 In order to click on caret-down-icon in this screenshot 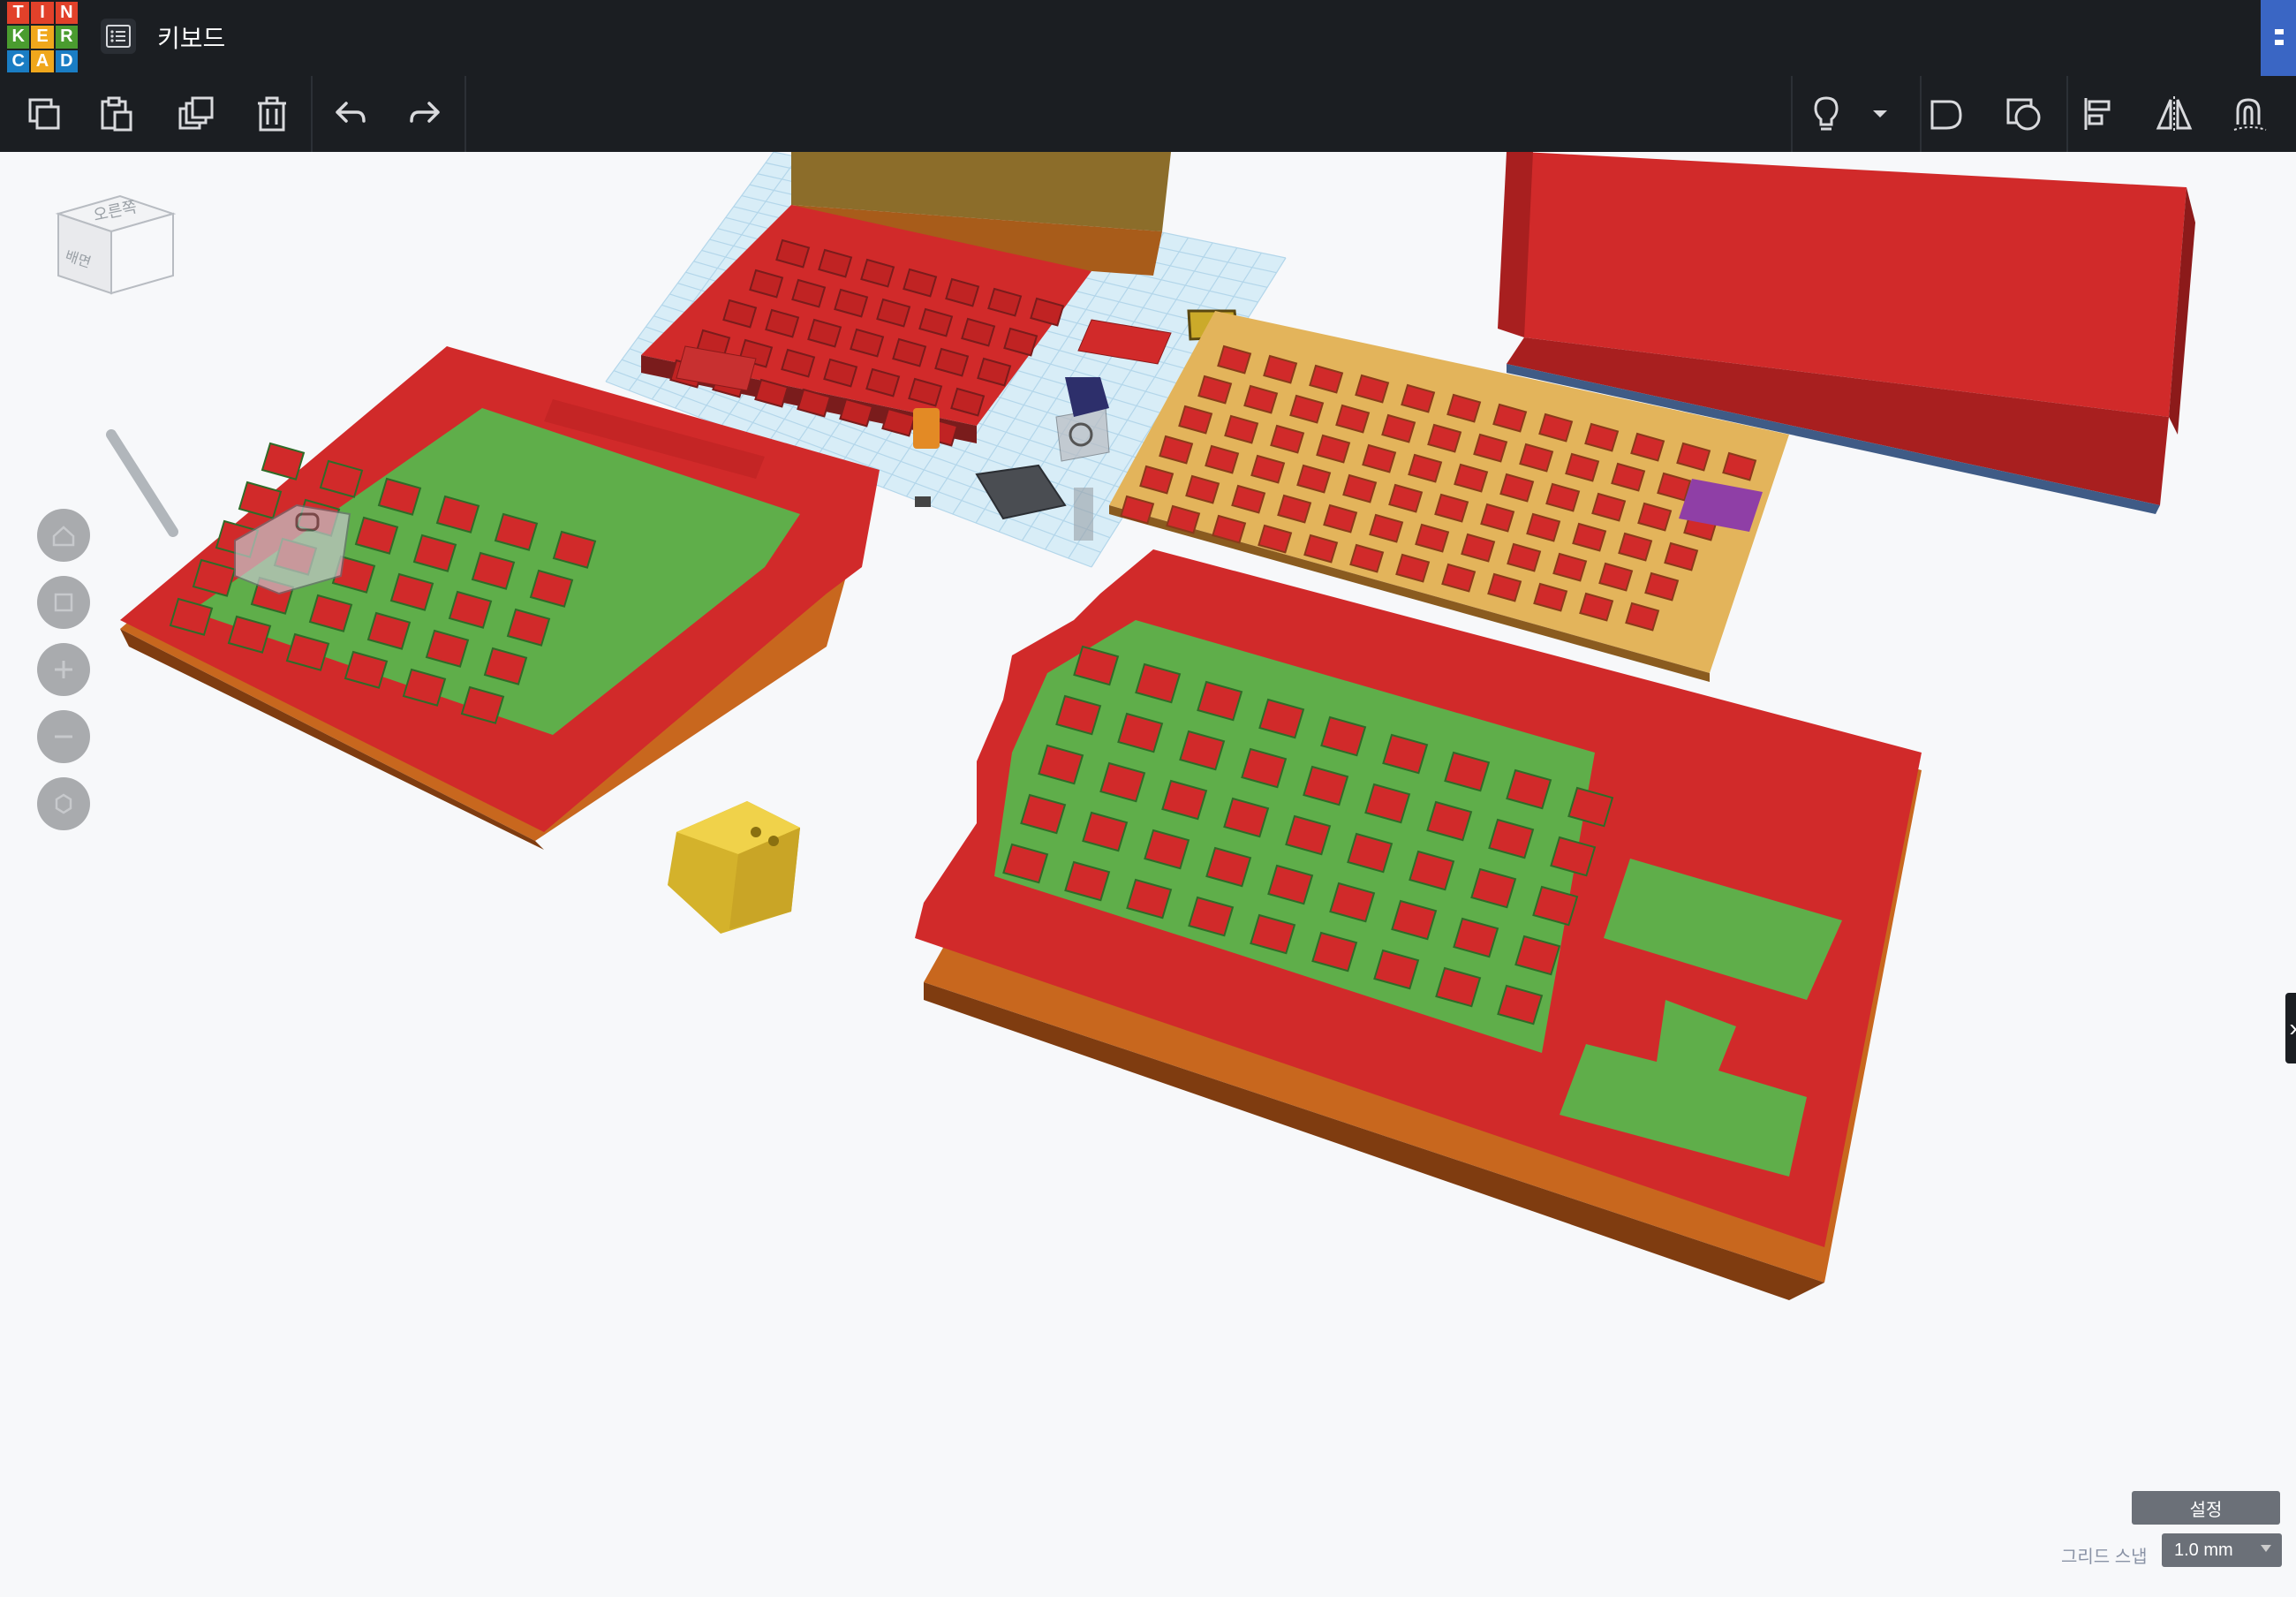, I will do `click(1880, 114)`.